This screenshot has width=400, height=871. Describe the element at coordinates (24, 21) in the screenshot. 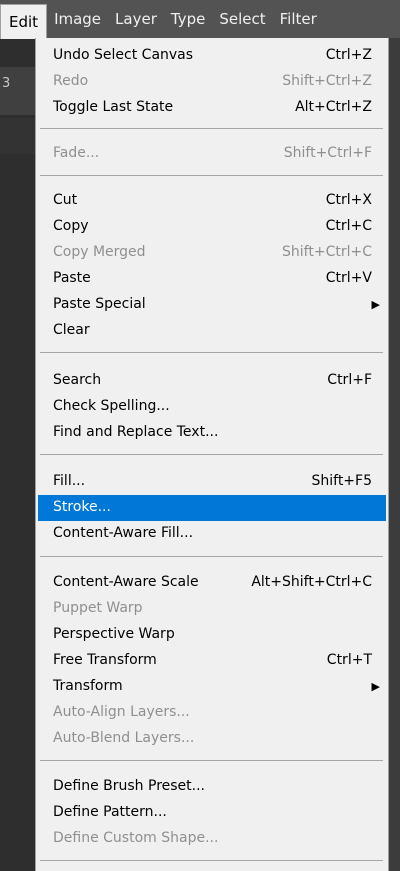

I see `menu-edit: Edit` at that location.